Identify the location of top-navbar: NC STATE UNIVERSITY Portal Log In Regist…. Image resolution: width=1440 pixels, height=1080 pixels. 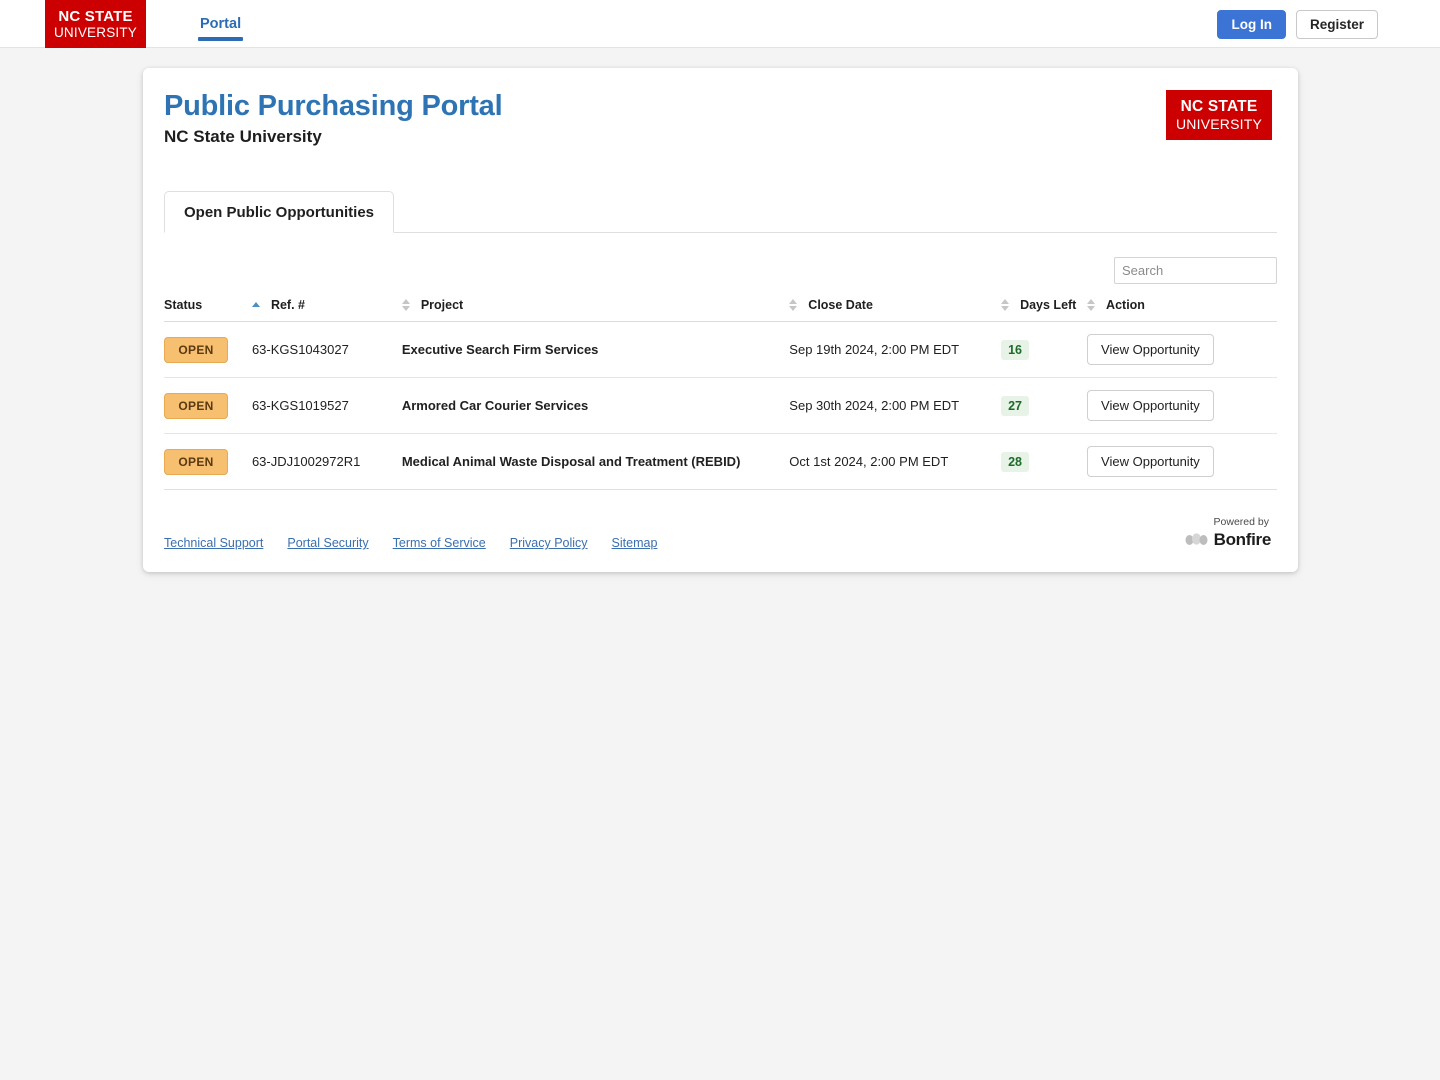
(720, 24).